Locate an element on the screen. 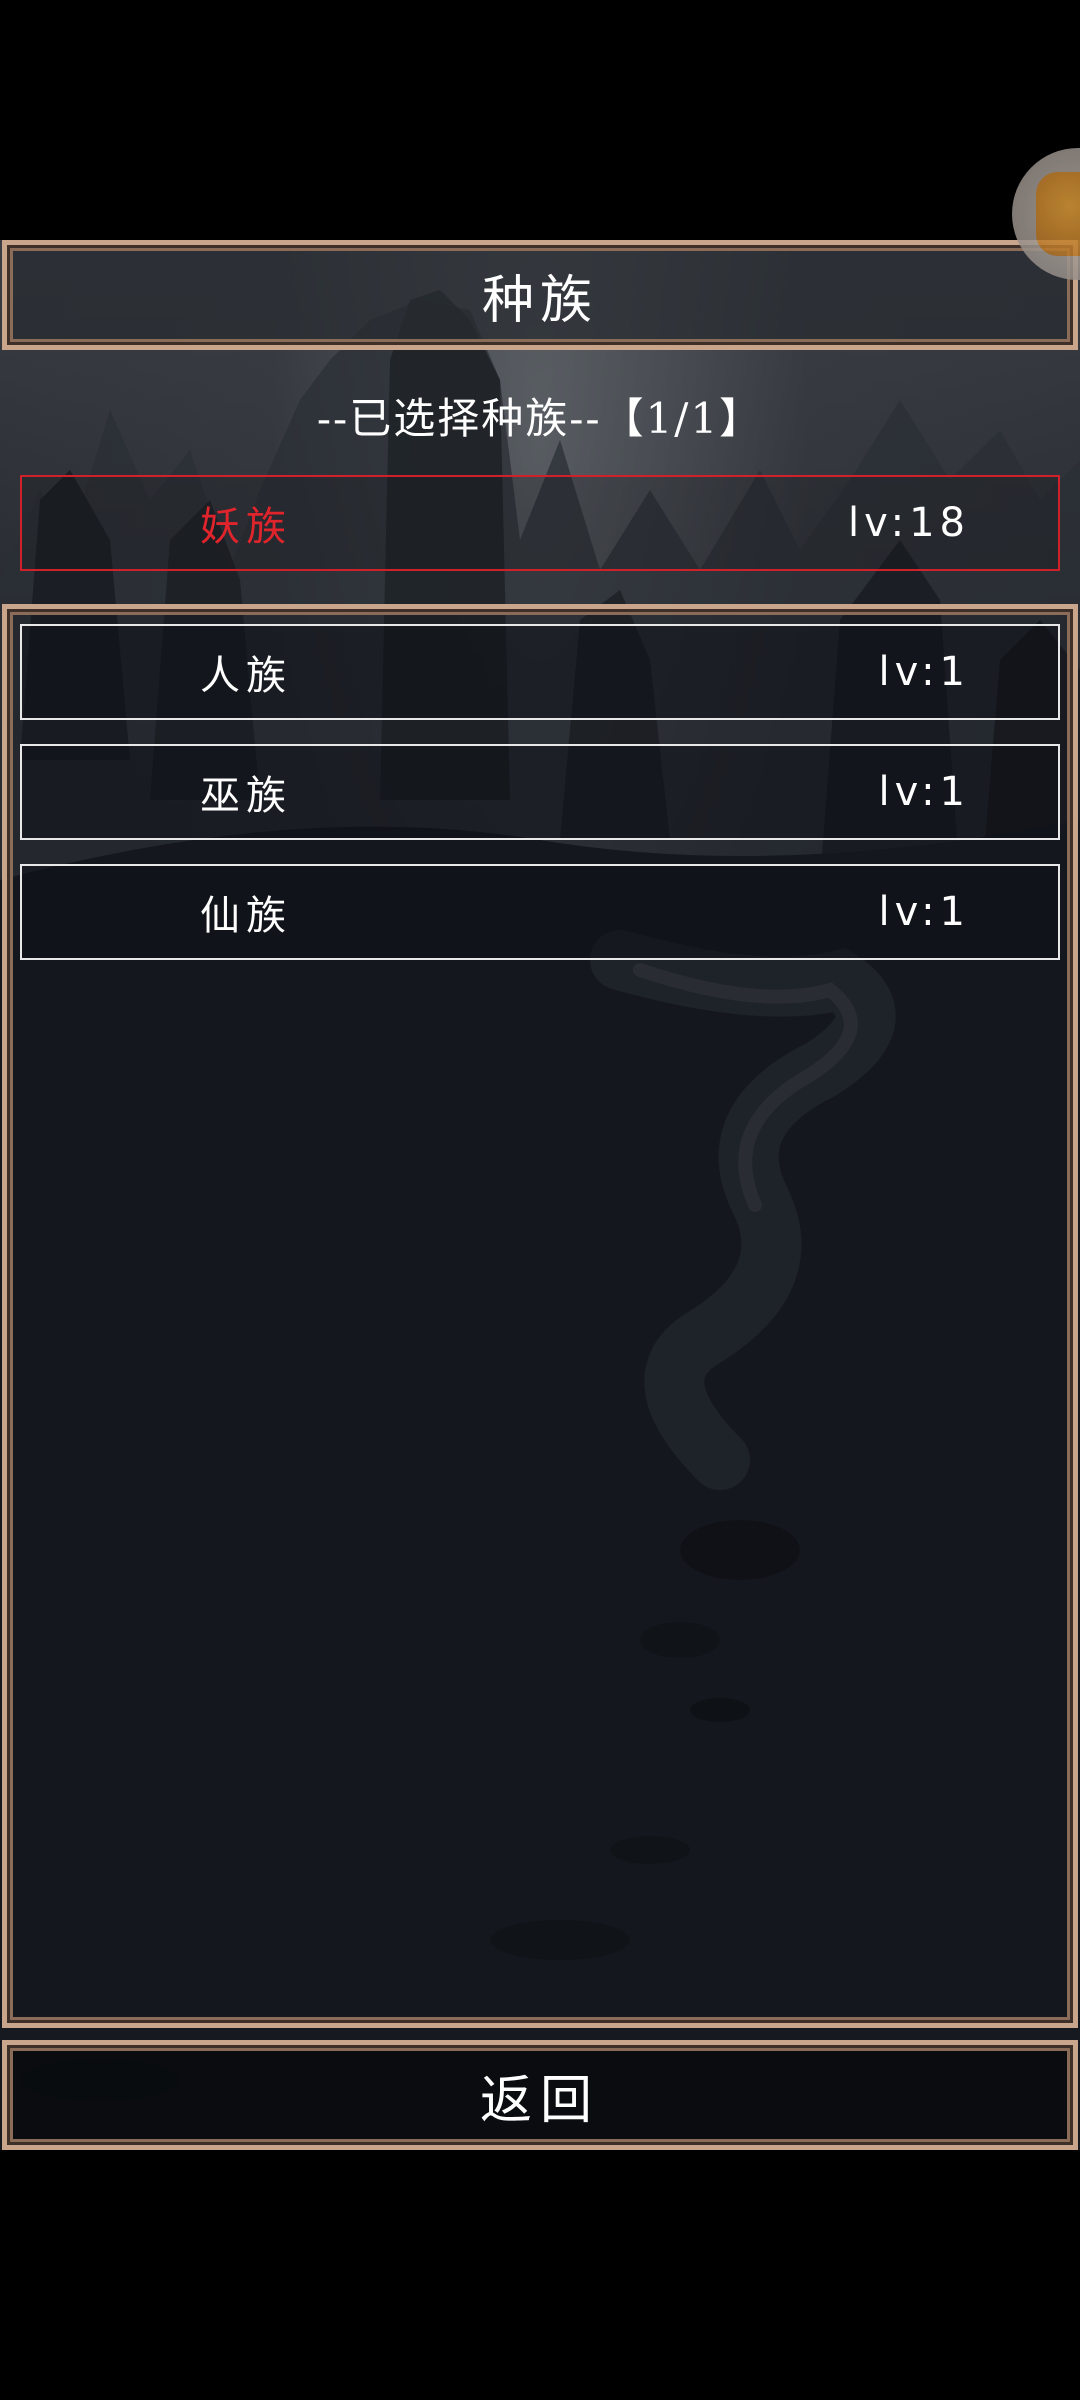  back-button: 返回 is located at coordinates (540, 2095).